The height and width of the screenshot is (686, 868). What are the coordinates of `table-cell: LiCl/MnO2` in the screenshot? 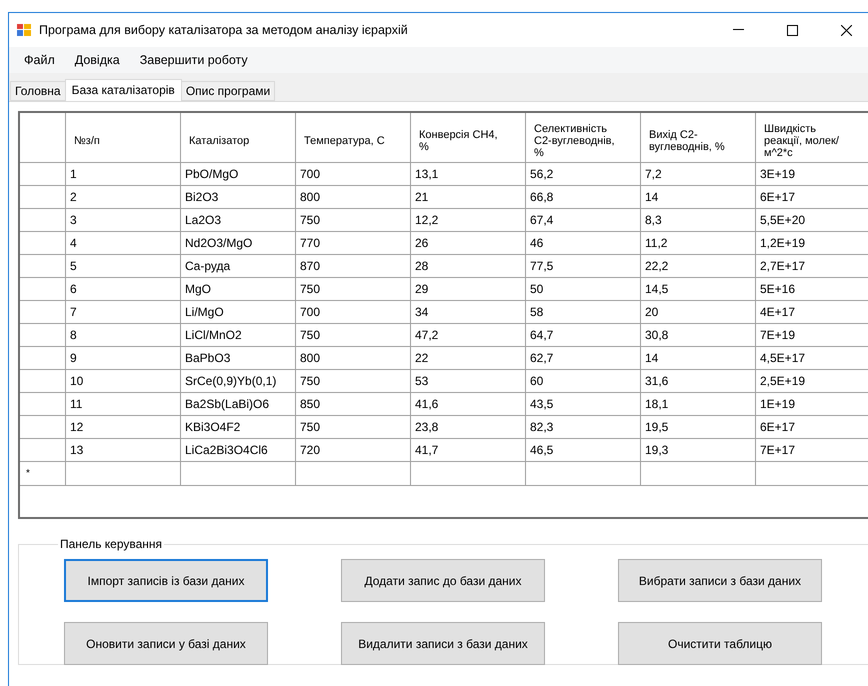 It's located at (238, 335).